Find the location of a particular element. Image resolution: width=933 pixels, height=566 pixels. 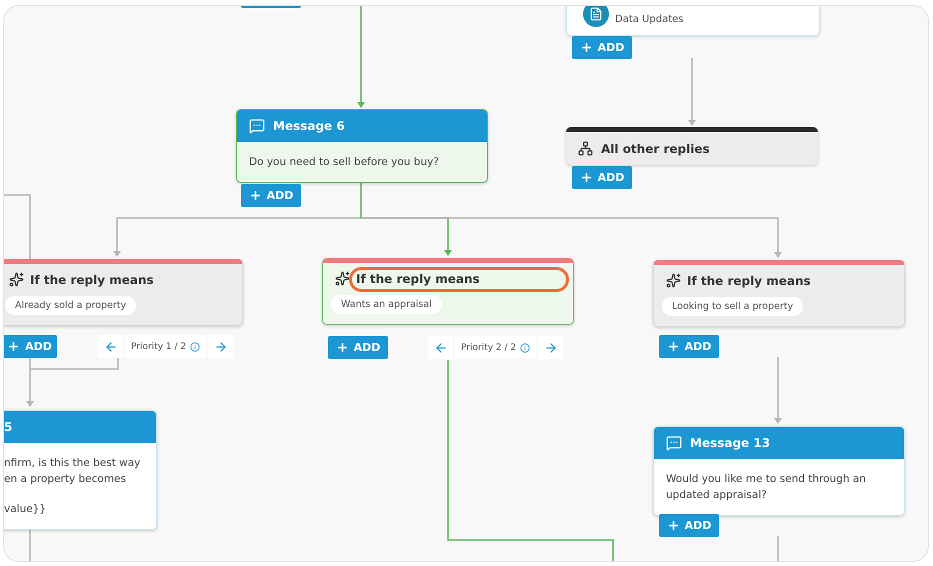

message-text: Do you need to sell before you buy? is located at coordinates (344, 162).